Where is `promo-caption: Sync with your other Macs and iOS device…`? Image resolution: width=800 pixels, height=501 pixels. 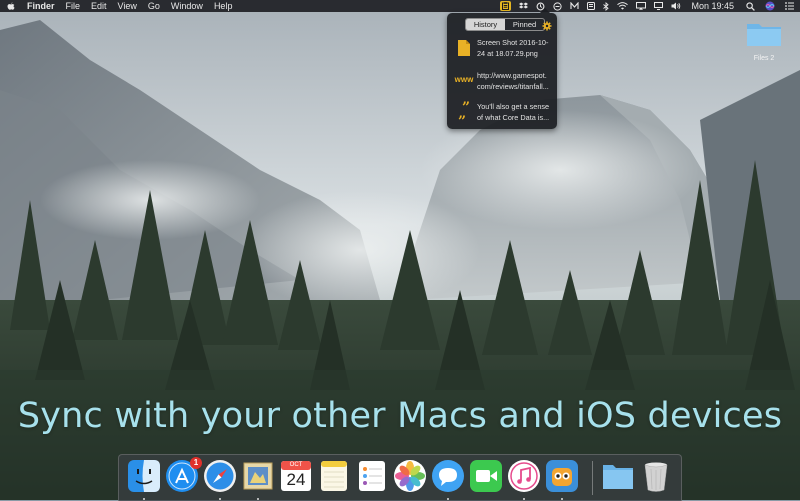 promo-caption: Sync with your other Macs and iOS device… is located at coordinates (400, 416).